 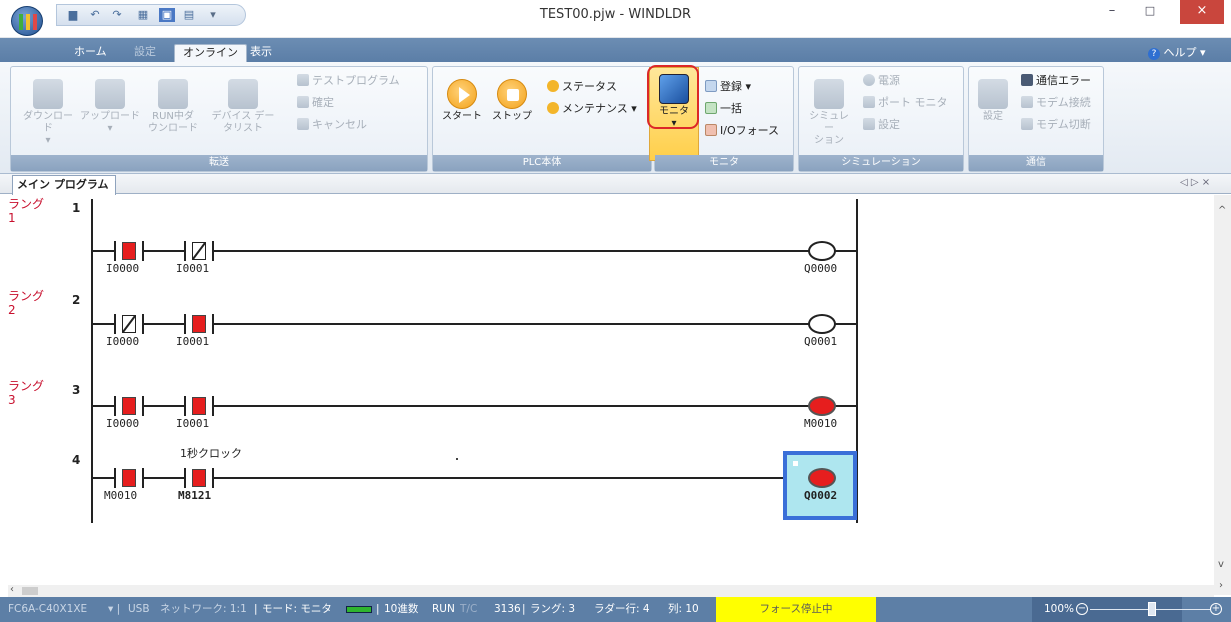 I want to click on runtime-download-label-2: ウンロード, so click(x=173, y=128).